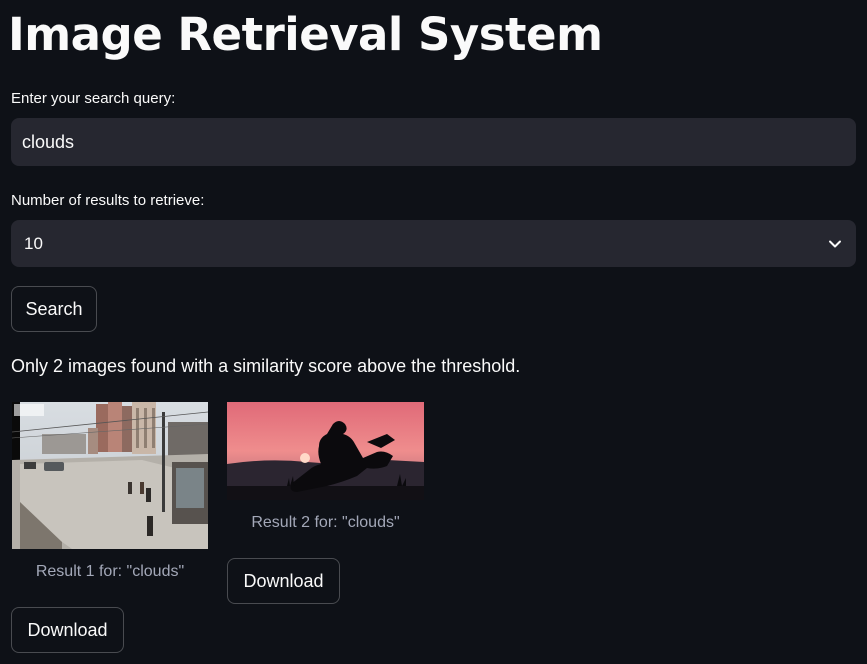 This screenshot has height=664, width=867. I want to click on result-1-image, so click(110, 475).